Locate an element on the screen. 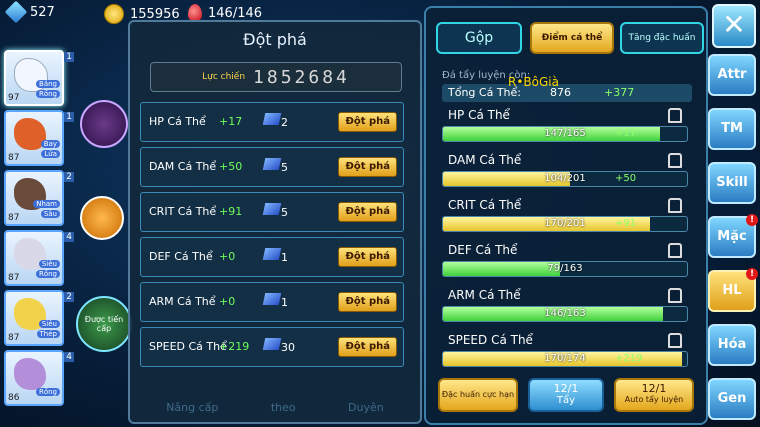  bottom-tabs: Nâng cấp theo Duyên is located at coordinates (275, 407).